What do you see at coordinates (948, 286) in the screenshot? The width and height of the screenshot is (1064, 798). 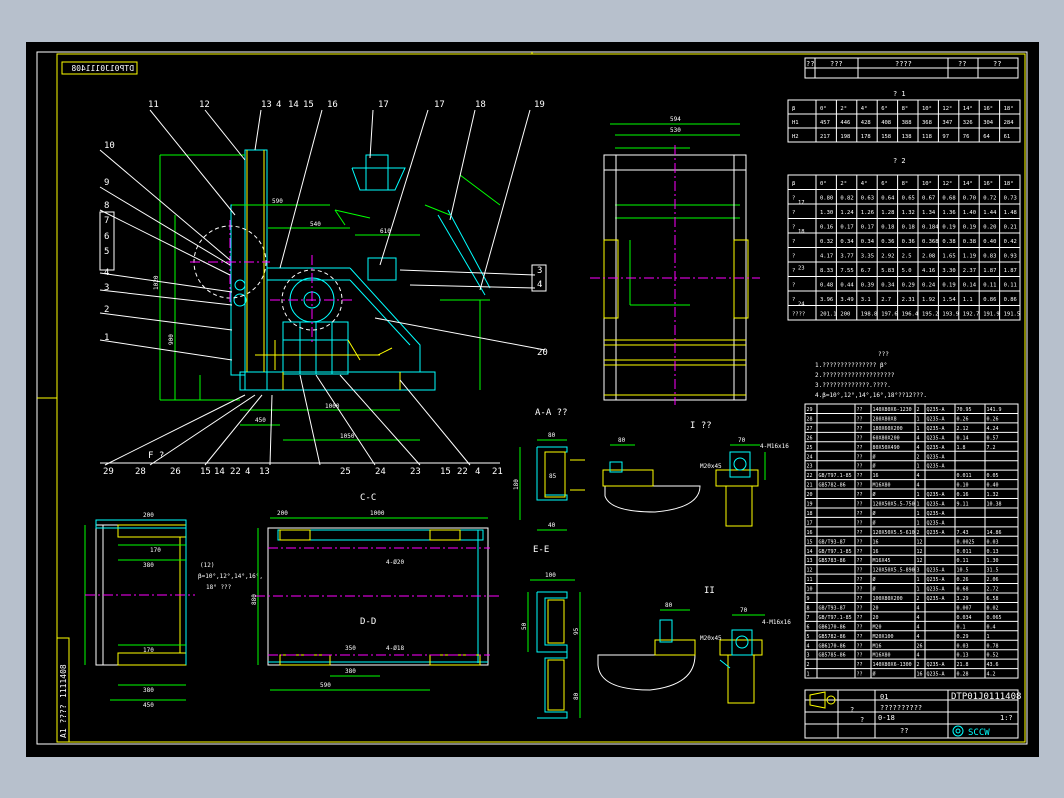 I see `table-2-cell: 0.19` at bounding box center [948, 286].